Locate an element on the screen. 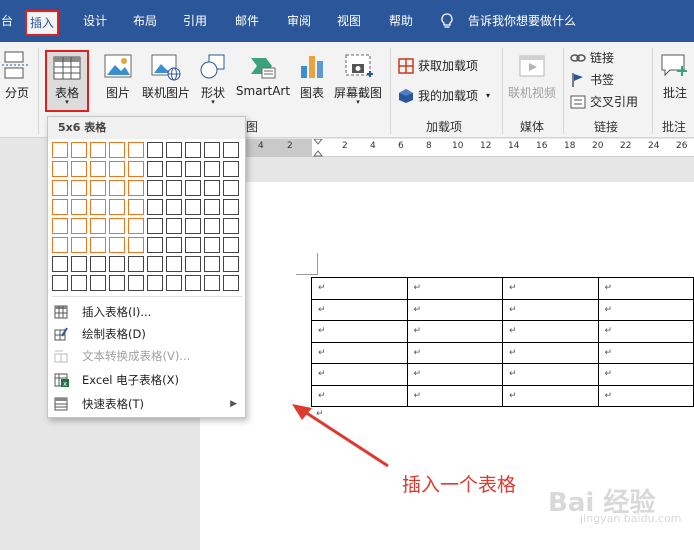 This screenshot has height=550, width=694. inserted-table: ↵ ↵ ↵ ↵ ↵ ↵ ↵ ↵ ↵ ↵ ↵ ↵ ↵ ↵ ↵ ↵ ↵ ↵ ↵ ↵ ↵ ↵ ↵ ↵ is located at coordinates (502, 342).